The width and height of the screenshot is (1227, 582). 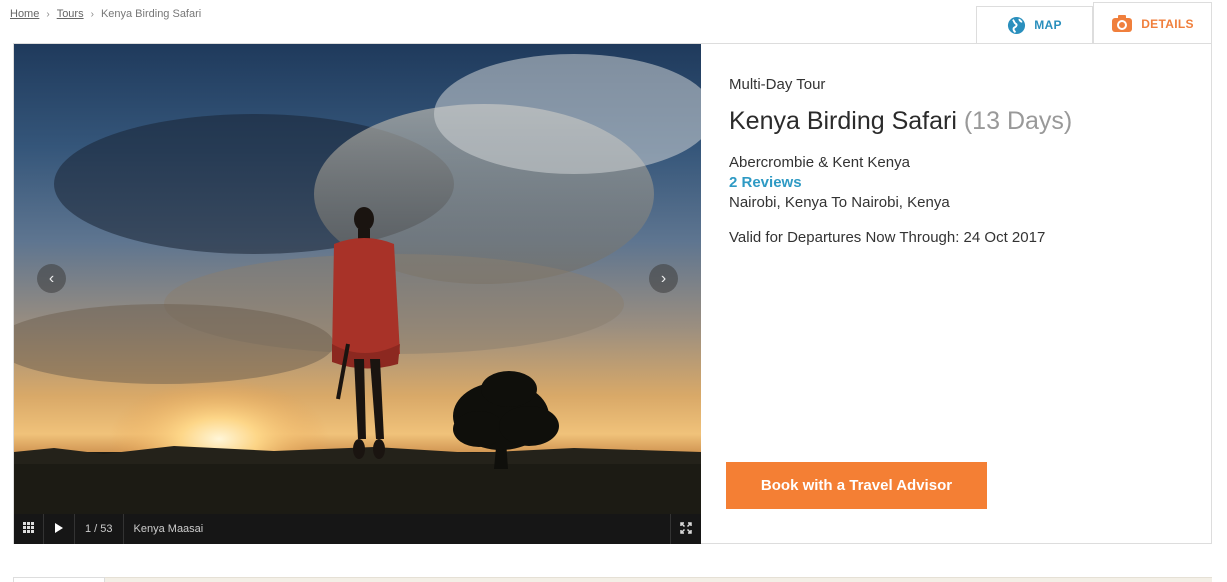 What do you see at coordinates (357, 529) in the screenshot?
I see `gallery-toolbar: 1 / 53 Kenya Maasai` at bounding box center [357, 529].